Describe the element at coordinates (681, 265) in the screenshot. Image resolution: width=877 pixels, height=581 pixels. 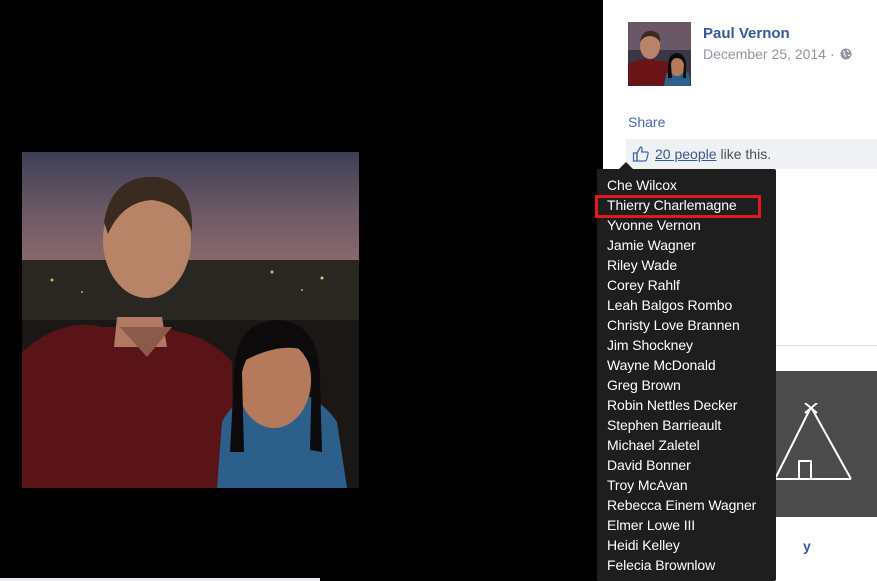
I see `liker-name: Riley Wade` at that location.